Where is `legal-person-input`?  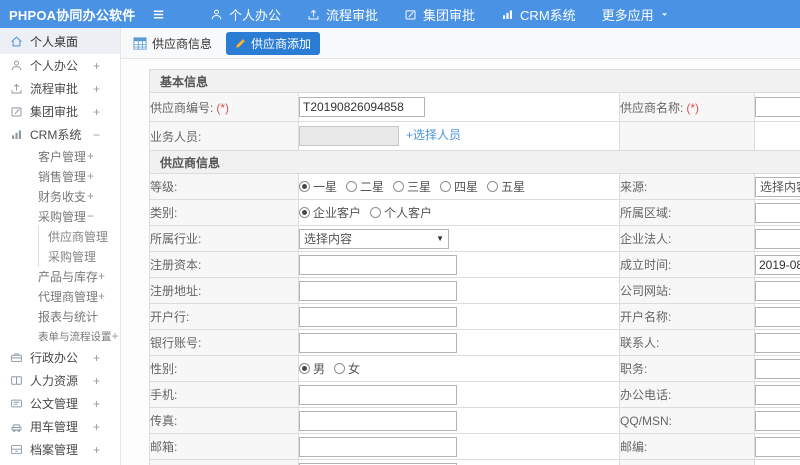 legal-person-input is located at coordinates (777, 238).